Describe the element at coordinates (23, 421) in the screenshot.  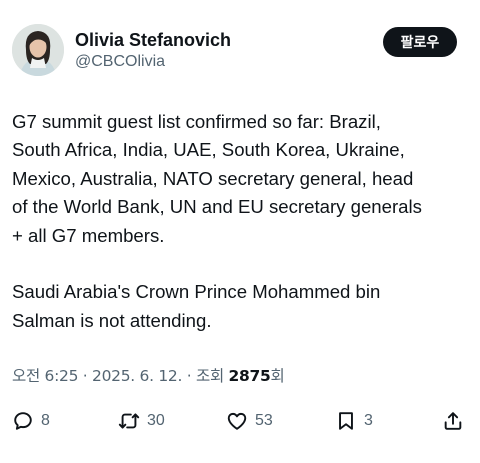
I see `reply-icon` at that location.